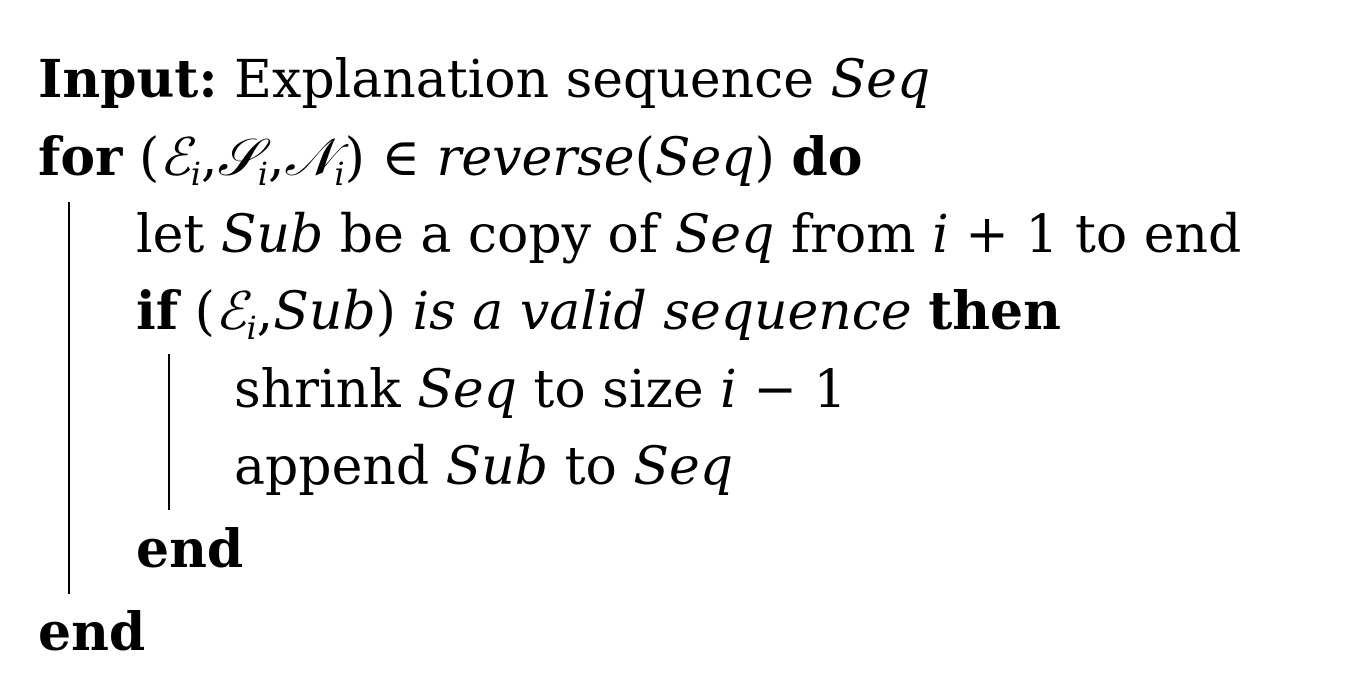  Describe the element at coordinates (149, 158) in the screenshot. I see `tuple-open: (` at that location.